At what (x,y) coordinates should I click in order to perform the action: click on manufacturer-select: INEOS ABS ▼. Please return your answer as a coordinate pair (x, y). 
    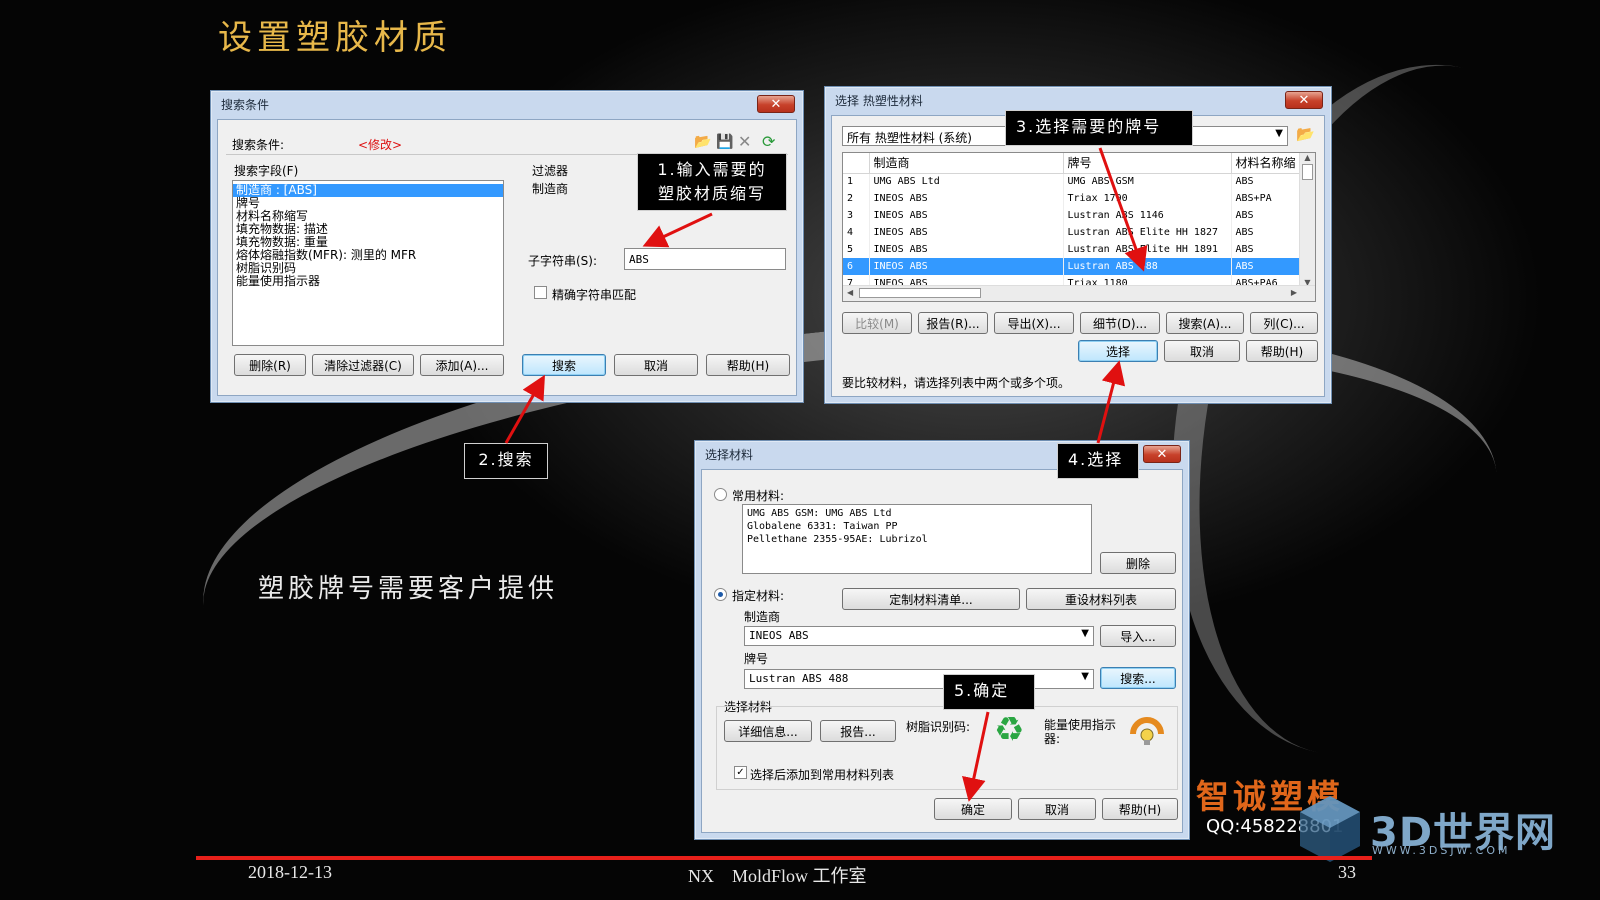
    Looking at the image, I should click on (919, 636).